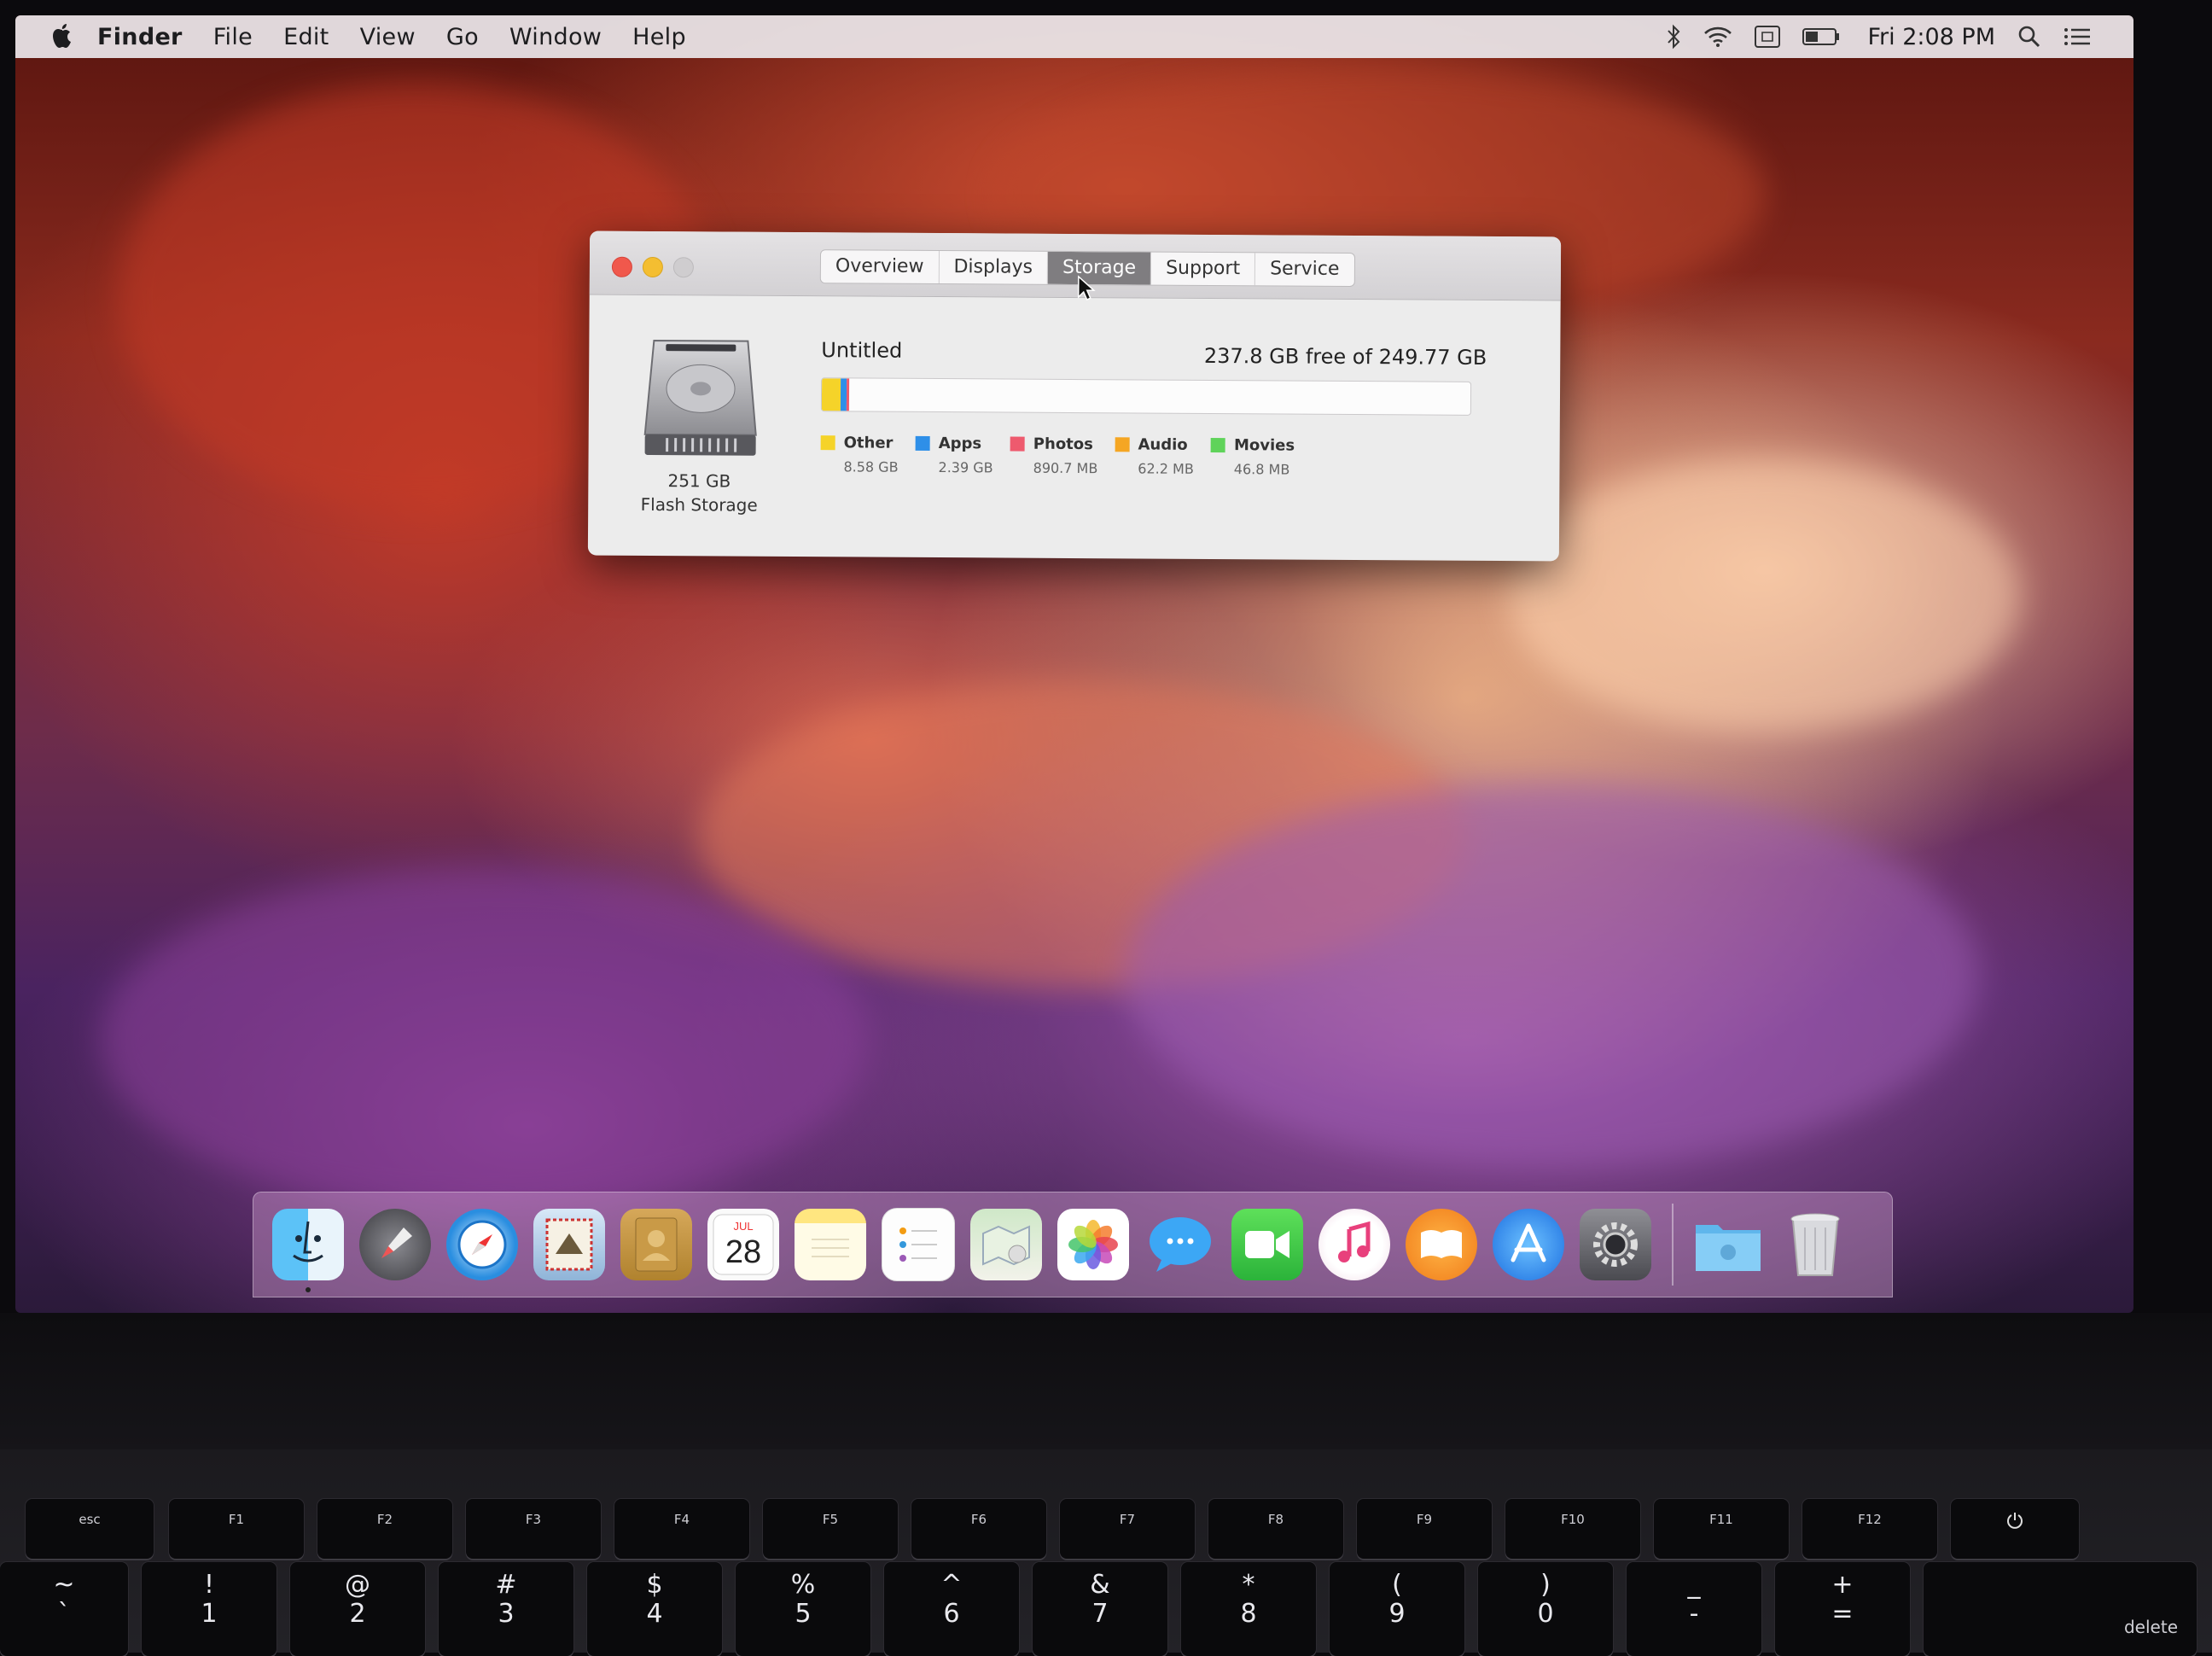 Image resolution: width=2212 pixels, height=1656 pixels. What do you see at coordinates (859, 455) in the screenshot?
I see `legend-item-other: Other 8.58 GB` at bounding box center [859, 455].